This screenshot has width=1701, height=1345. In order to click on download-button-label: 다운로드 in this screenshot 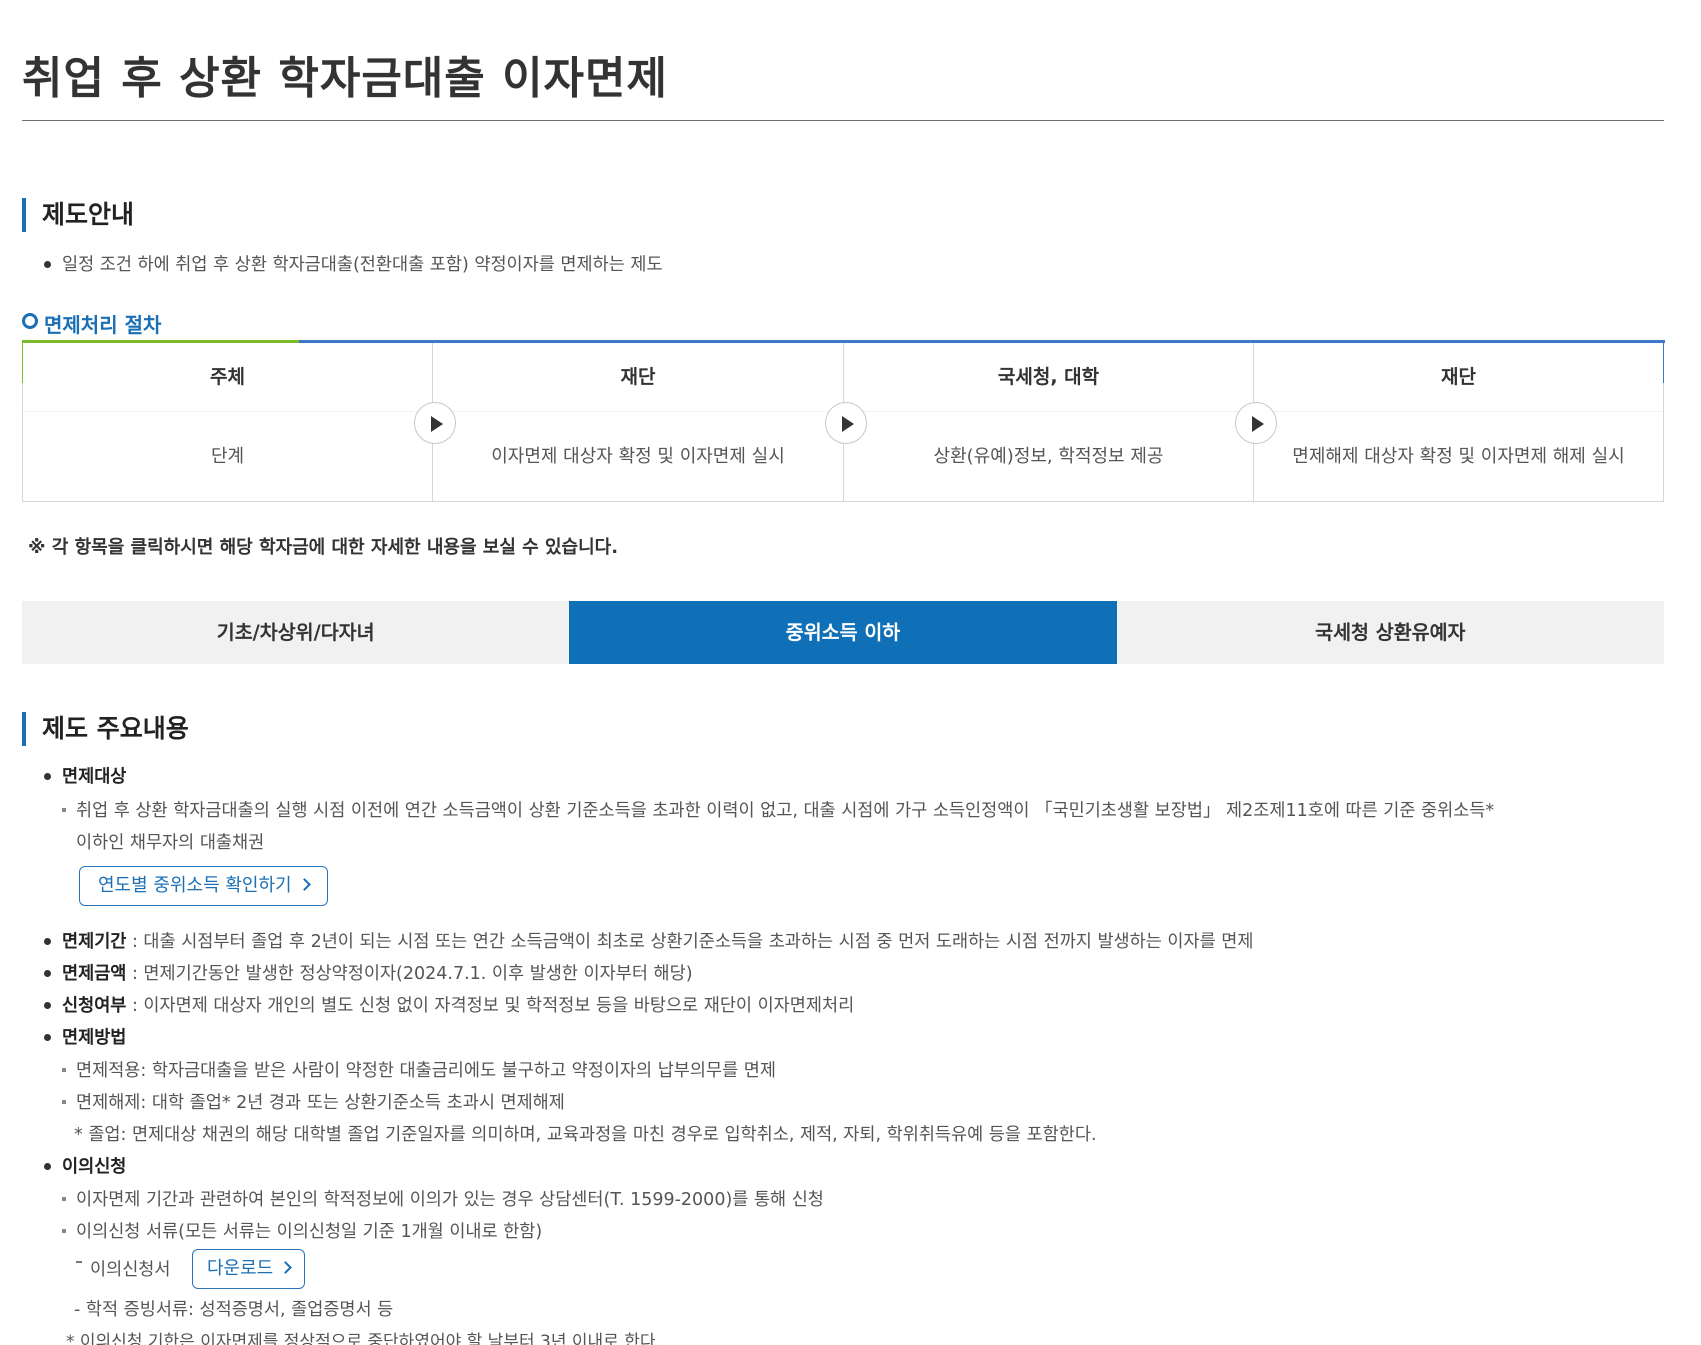, I will do `click(240, 1268)`.